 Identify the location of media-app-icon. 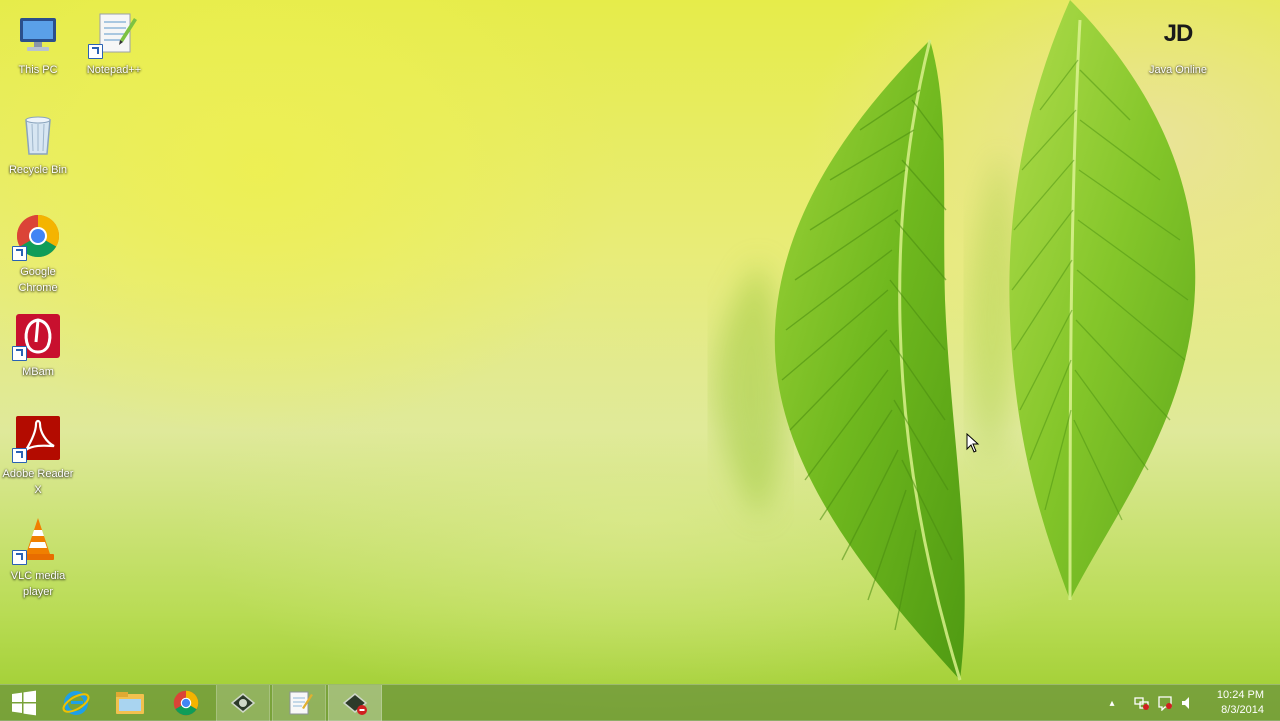
(243, 703).